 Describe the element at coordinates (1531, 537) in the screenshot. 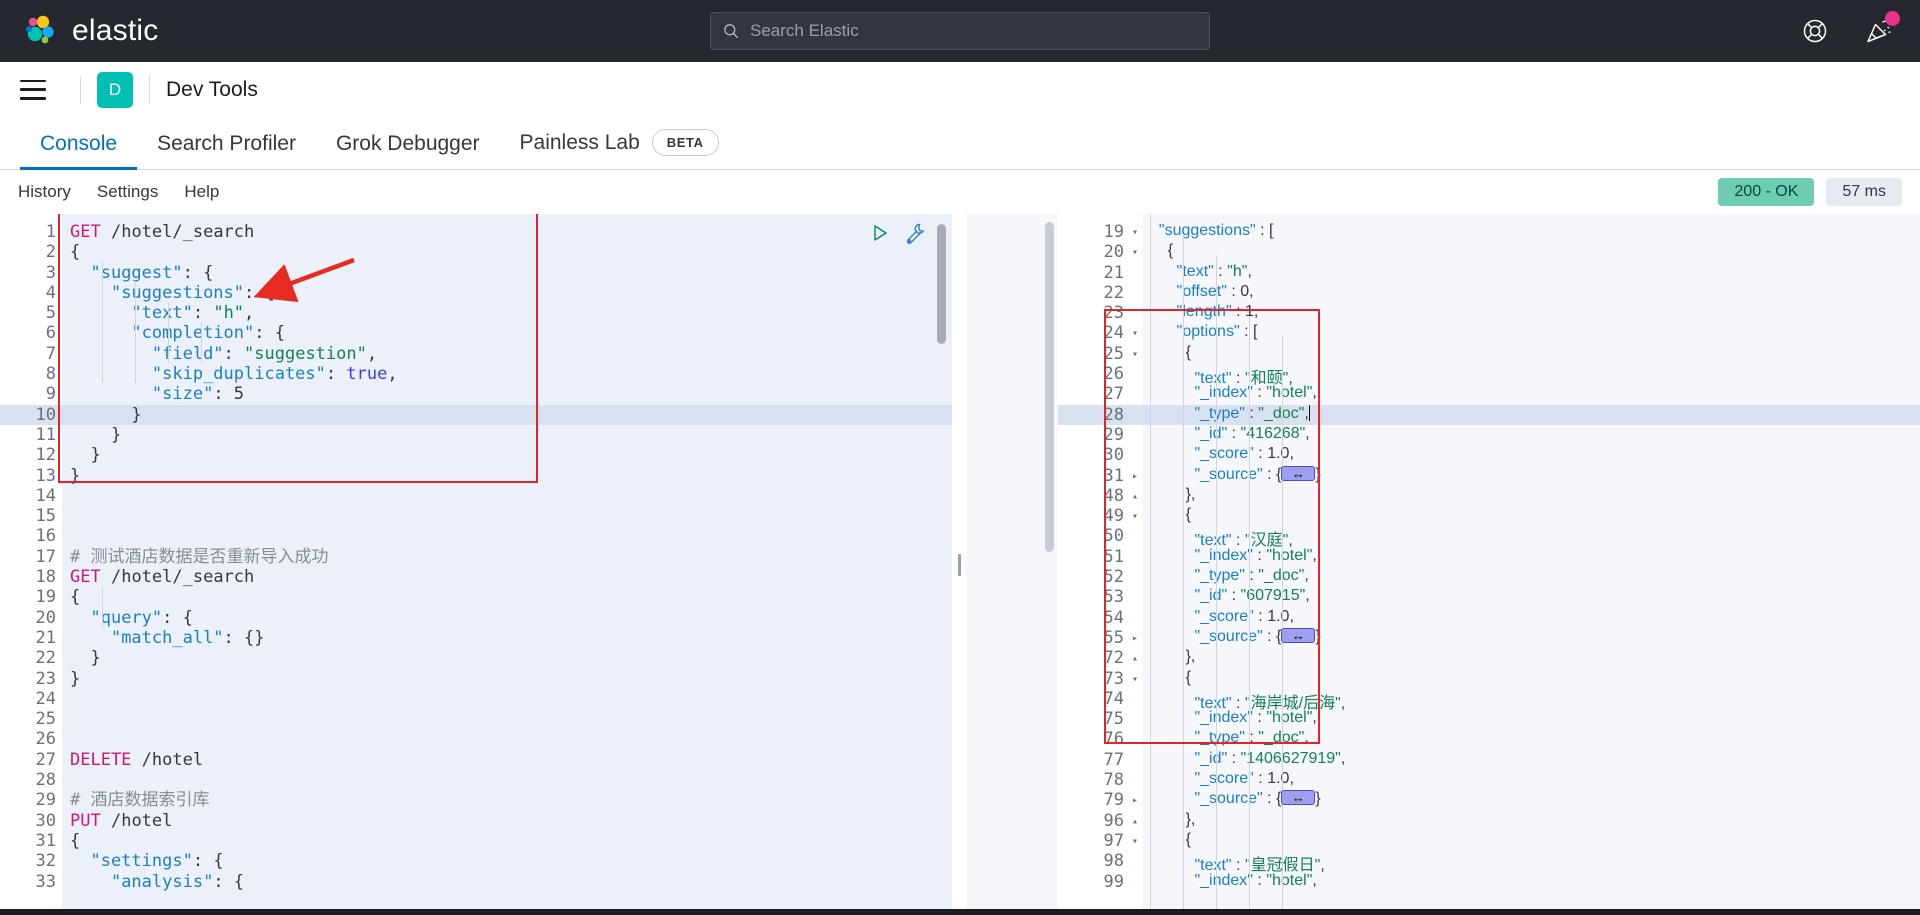

I see `code-line: "text" : "汉庭",` at that location.